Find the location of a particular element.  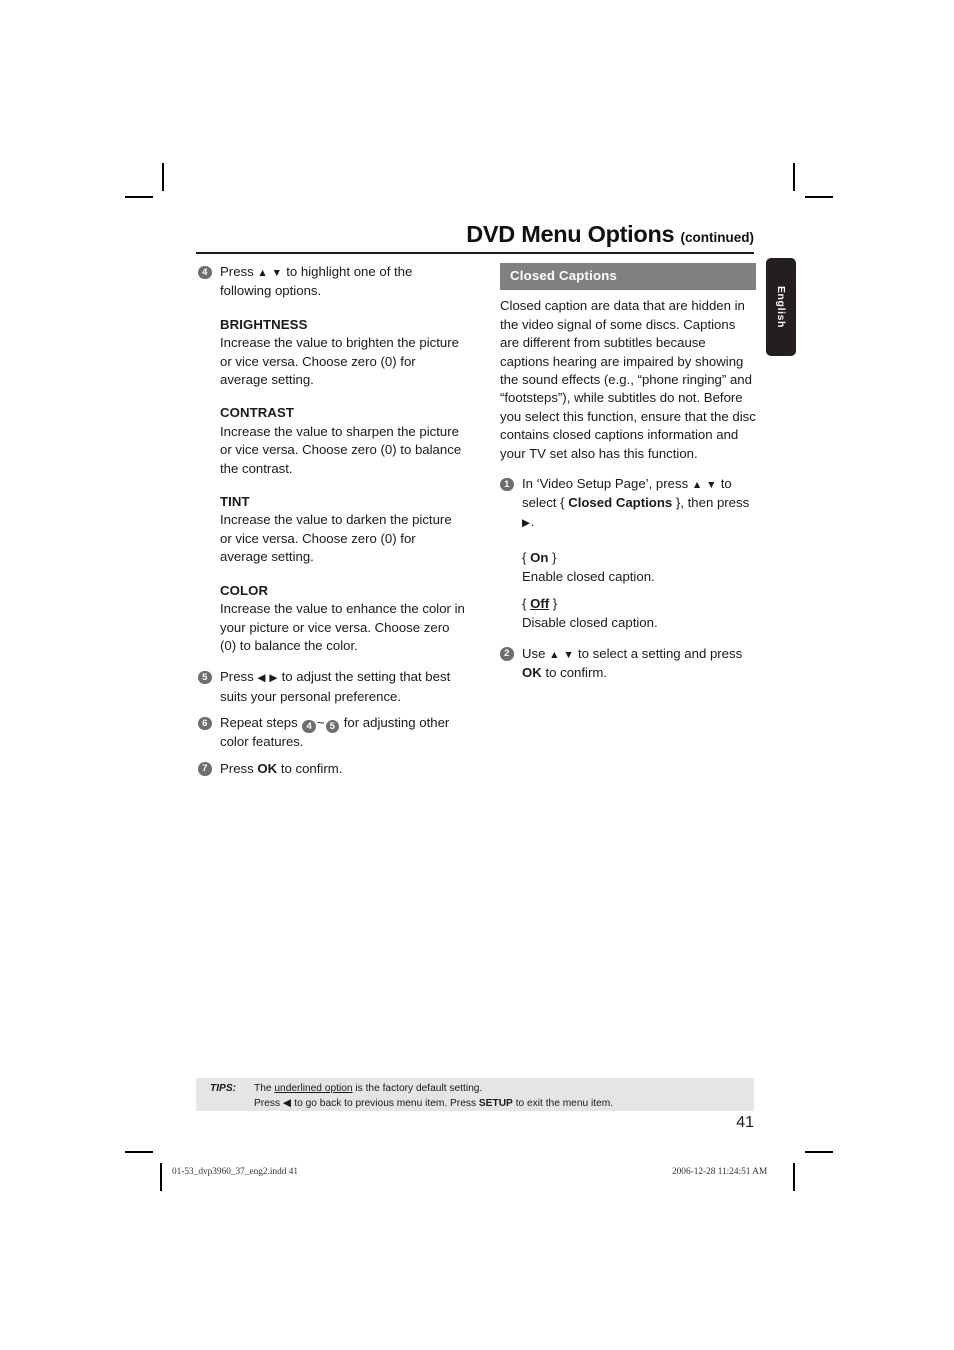

section-header-closed-captions: Closed Captions is located at coordinates (628, 277).